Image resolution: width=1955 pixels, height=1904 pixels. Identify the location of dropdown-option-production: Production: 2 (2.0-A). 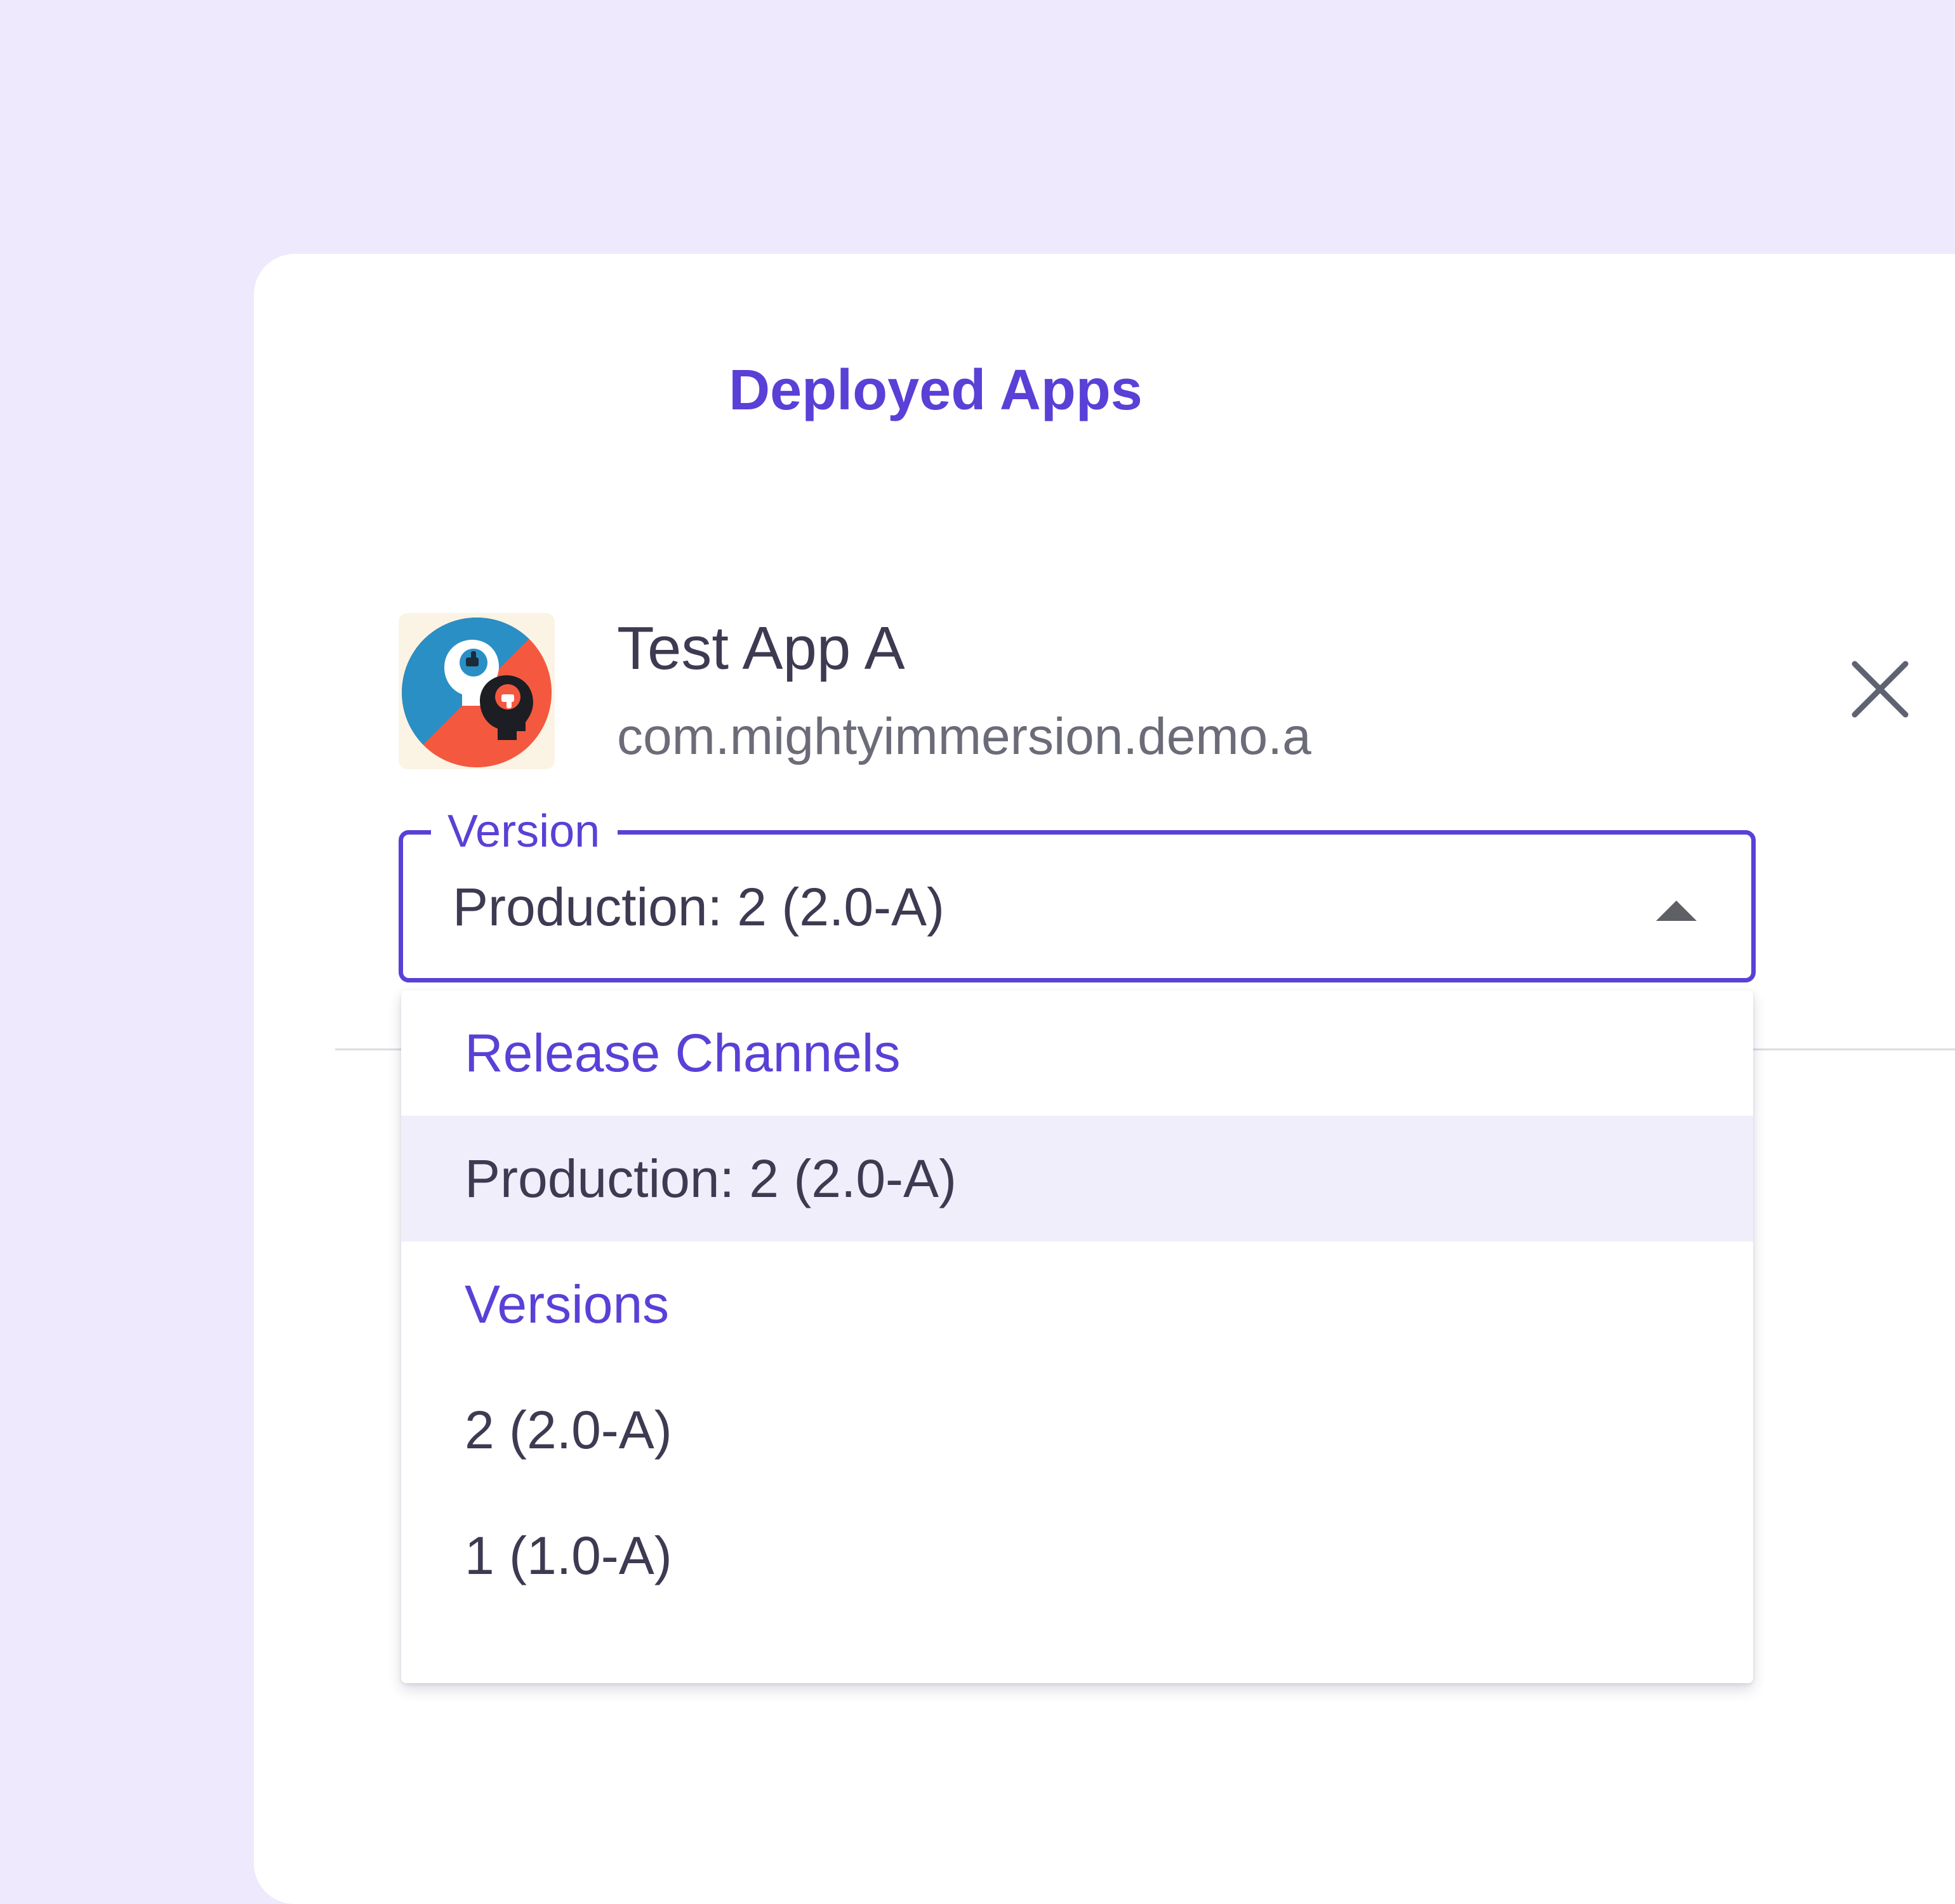
(1077, 1178).